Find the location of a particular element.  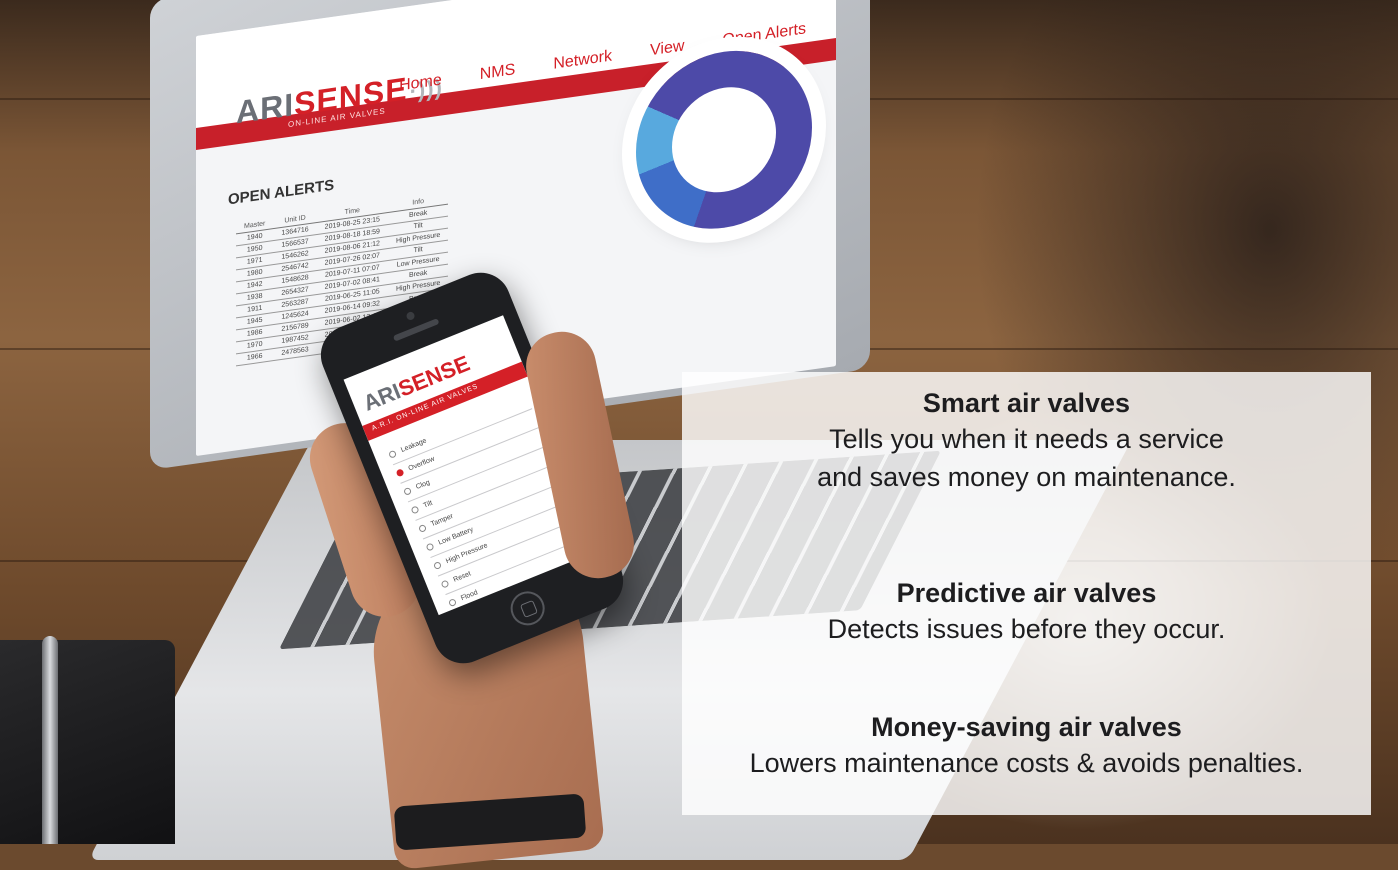

alert-type-label: Tamper is located at coordinates (442, 520).